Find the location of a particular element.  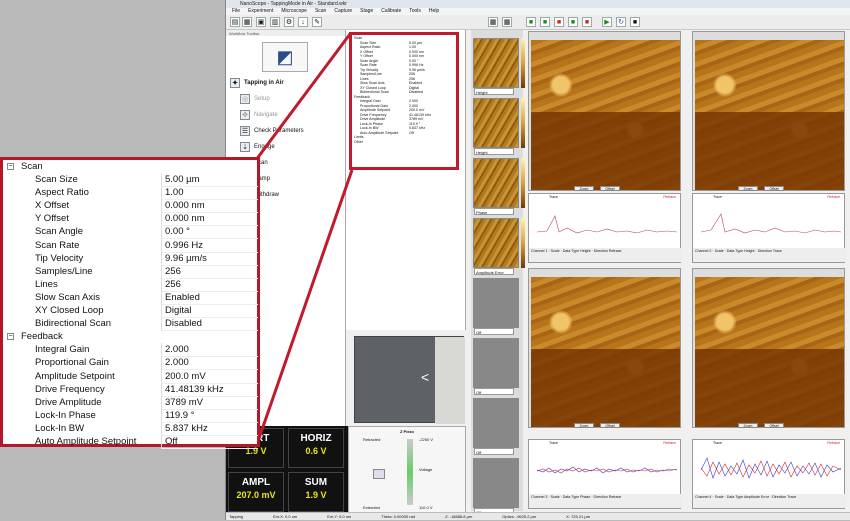

param-value-scan-rate: 0.996 Hz is located at coordinates (209, 245).